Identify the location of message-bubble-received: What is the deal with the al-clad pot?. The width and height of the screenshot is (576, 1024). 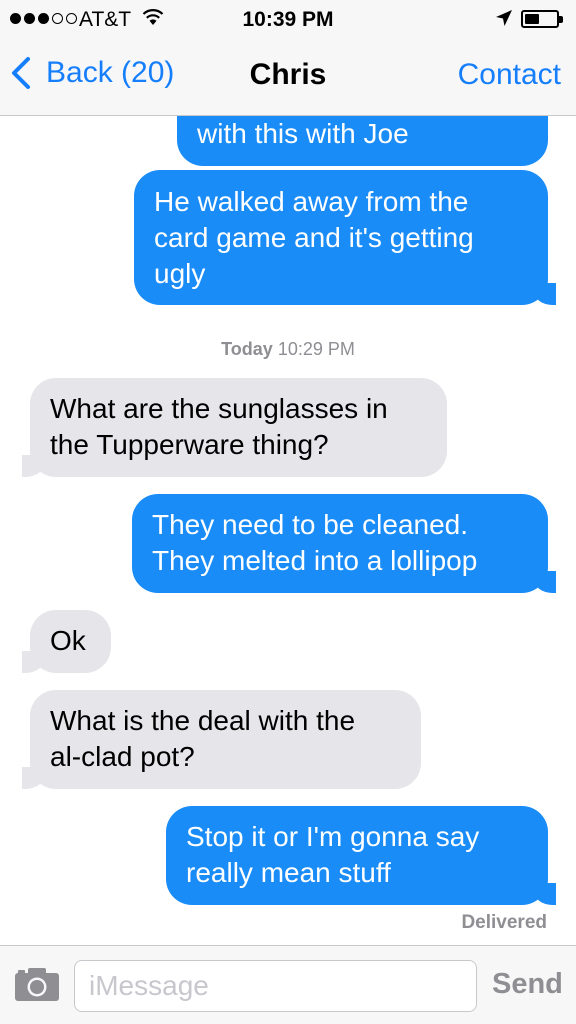
(221, 739).